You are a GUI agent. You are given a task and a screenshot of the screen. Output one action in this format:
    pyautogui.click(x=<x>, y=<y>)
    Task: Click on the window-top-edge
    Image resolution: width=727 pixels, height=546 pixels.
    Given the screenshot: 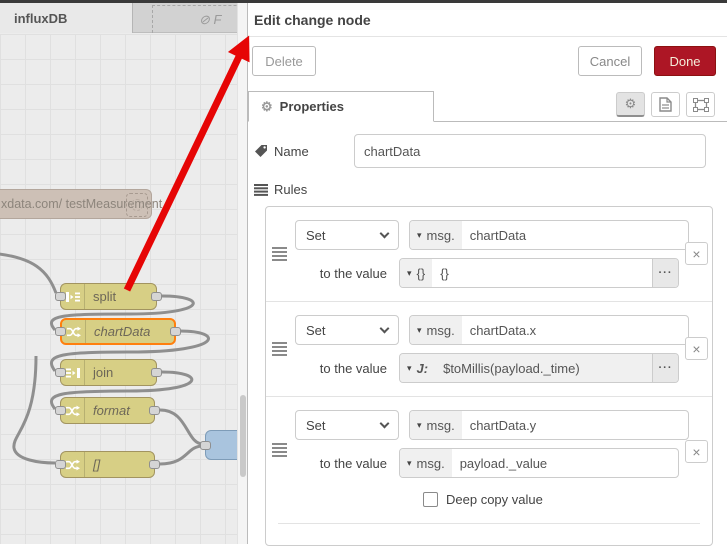 What is the action you would take?
    pyautogui.click(x=363, y=1)
    